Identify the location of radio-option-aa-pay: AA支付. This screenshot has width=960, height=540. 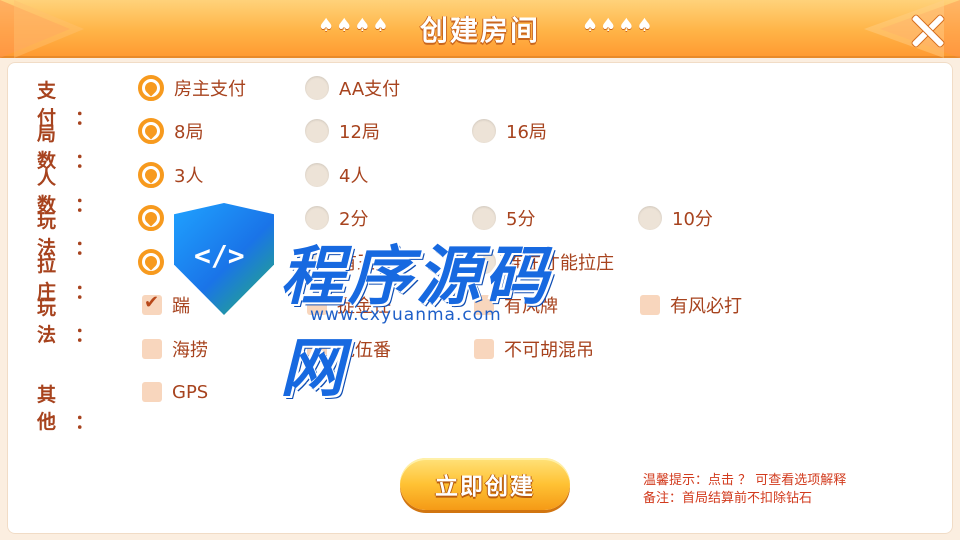
(352, 88).